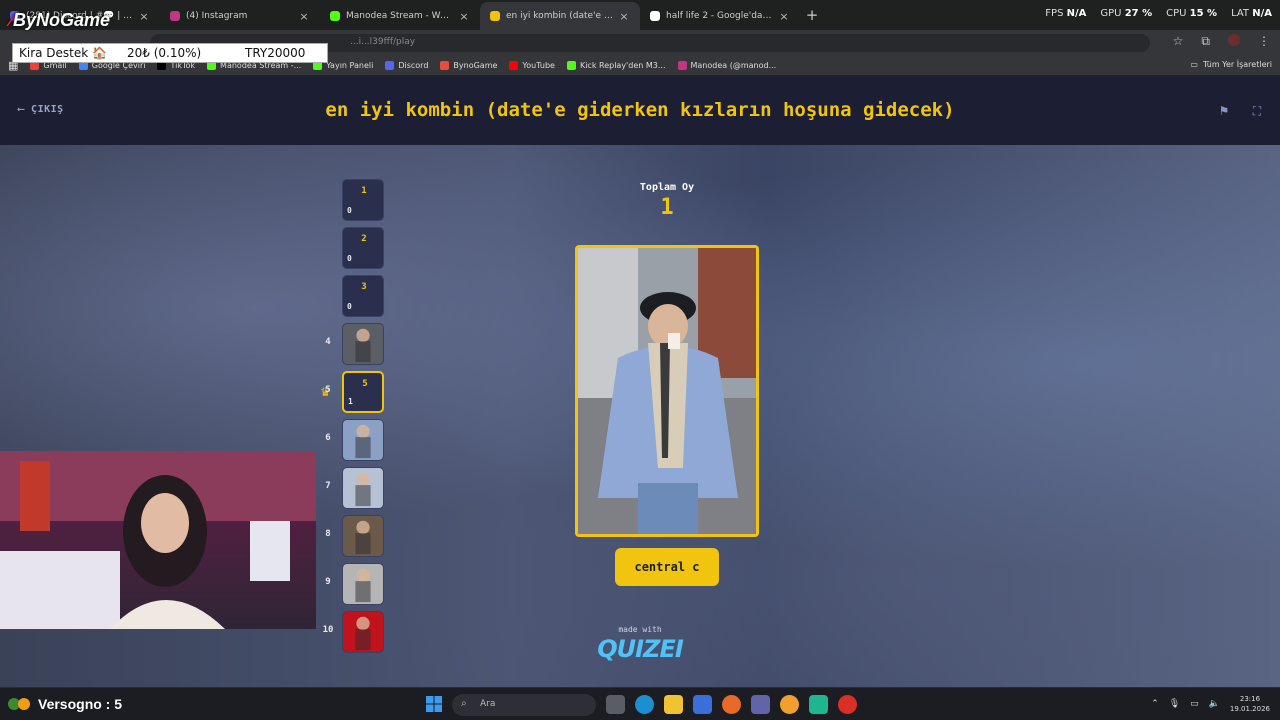 Image resolution: width=1280 pixels, height=720 pixels. I want to click on round-label: 1, so click(364, 191).